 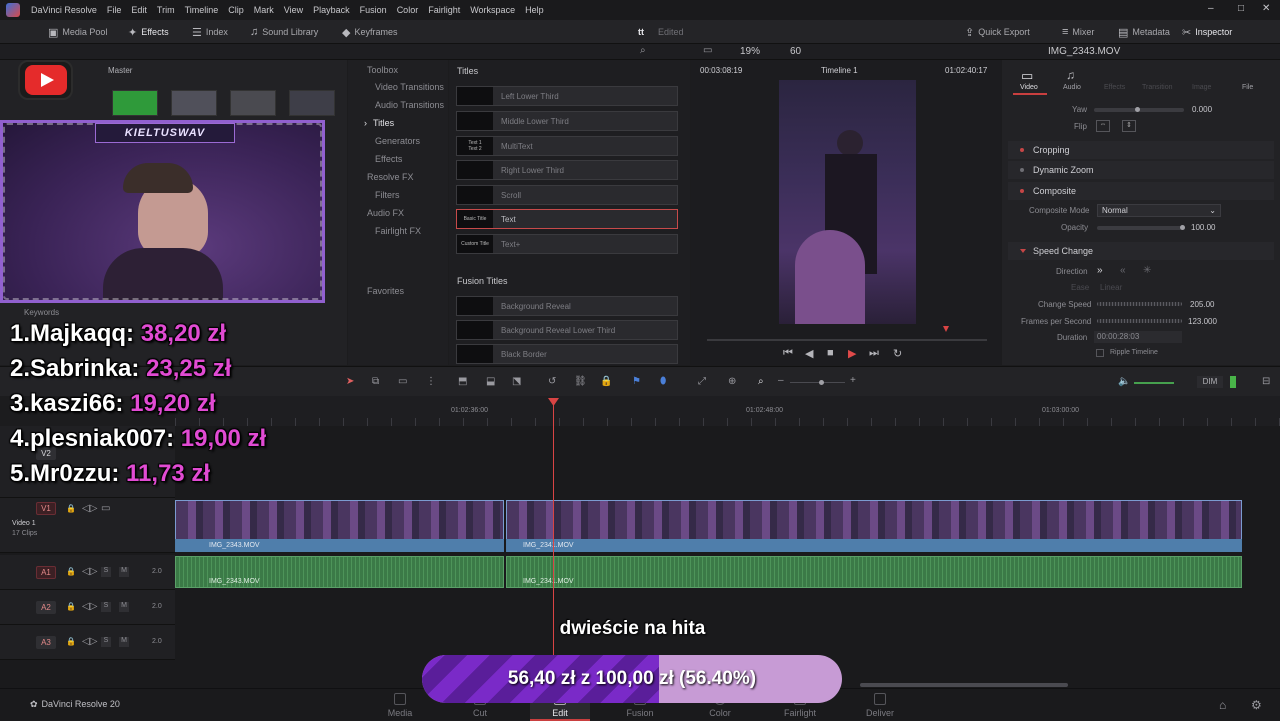 I want to click on title-text-plus: Custom Title Text+, so click(x=567, y=244).